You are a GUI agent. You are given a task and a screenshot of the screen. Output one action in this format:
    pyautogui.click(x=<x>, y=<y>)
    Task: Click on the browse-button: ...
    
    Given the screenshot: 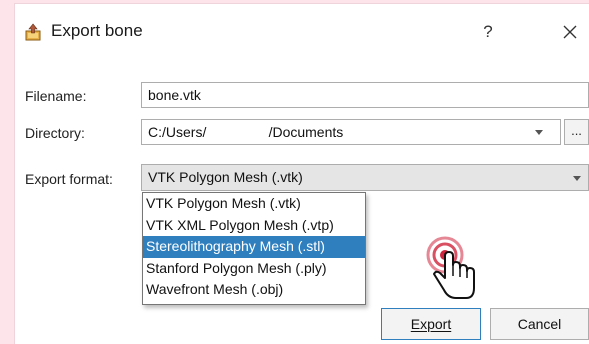 What is the action you would take?
    pyautogui.click(x=576, y=132)
    